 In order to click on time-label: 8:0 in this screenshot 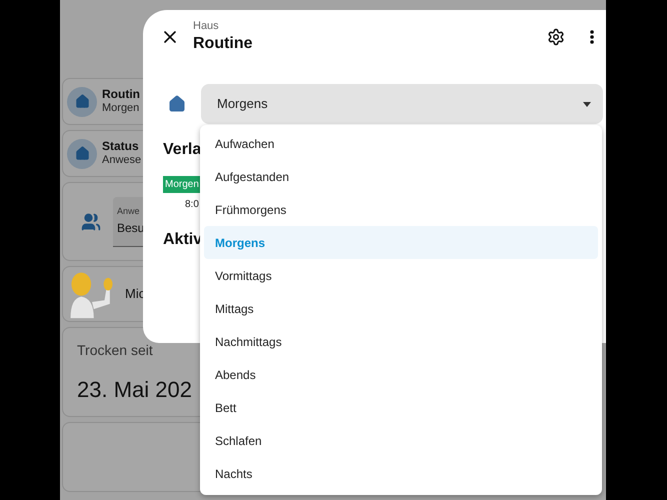, I will do `click(192, 205)`.